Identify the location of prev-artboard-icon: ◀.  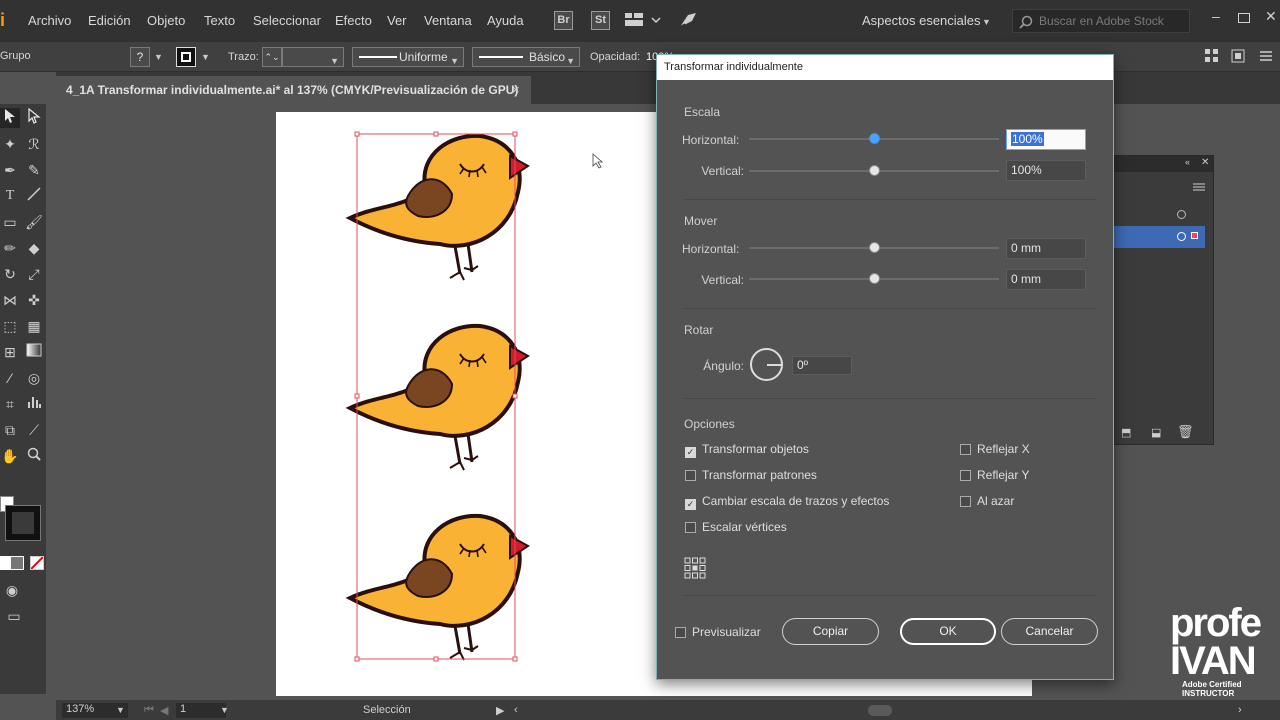
(164, 710).